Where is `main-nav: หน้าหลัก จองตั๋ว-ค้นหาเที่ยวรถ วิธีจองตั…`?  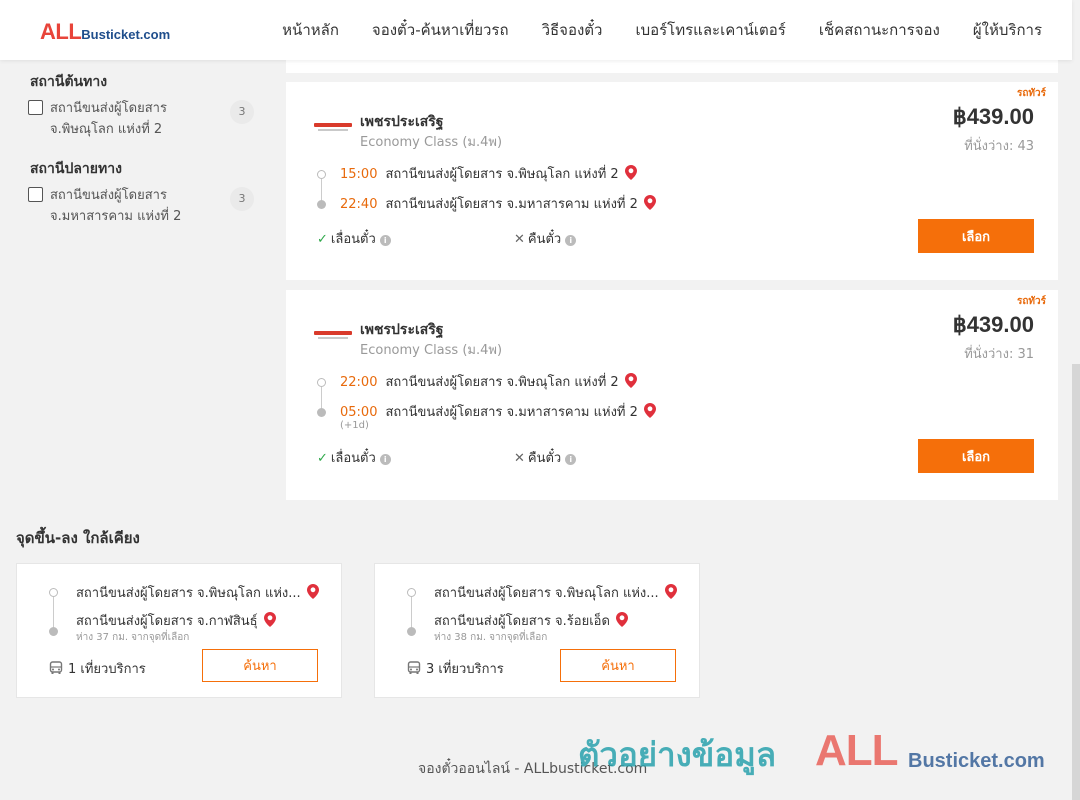
main-nav: หน้าหลัก จองตั๋ว-ค้นหาเที่ยวรถ วิธีจองตั… is located at coordinates (662, 30).